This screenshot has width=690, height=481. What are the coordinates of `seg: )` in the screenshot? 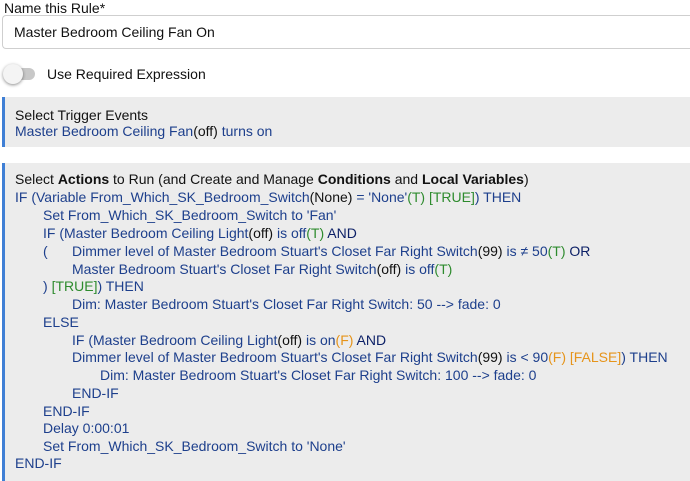 It's located at (47, 286).